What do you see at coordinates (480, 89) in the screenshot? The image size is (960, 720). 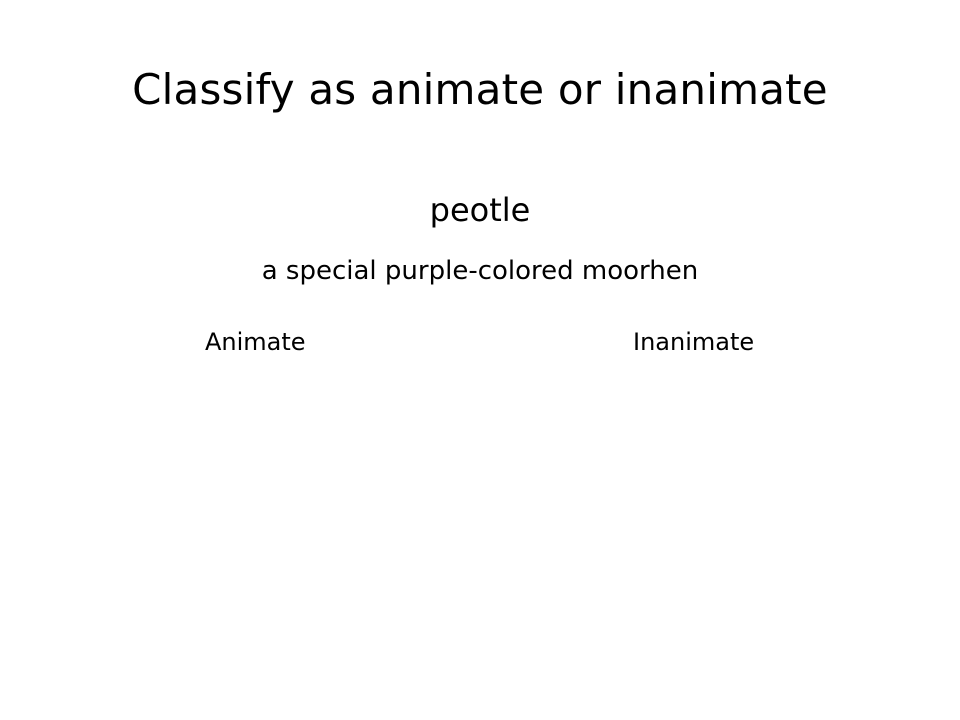 I see `slide-title: Classify as animate or inanimate` at bounding box center [480, 89].